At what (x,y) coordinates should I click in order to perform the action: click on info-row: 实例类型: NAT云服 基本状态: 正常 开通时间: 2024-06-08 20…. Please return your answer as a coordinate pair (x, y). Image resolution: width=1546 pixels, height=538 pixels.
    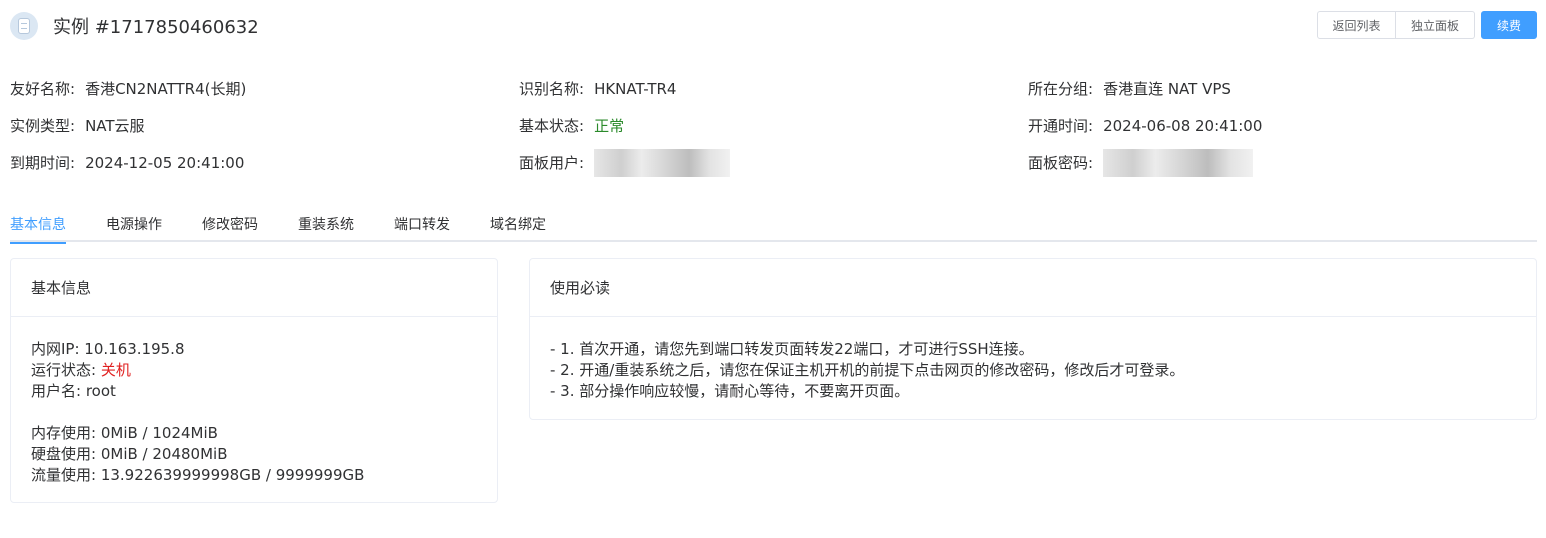
    Looking at the image, I should click on (773, 125).